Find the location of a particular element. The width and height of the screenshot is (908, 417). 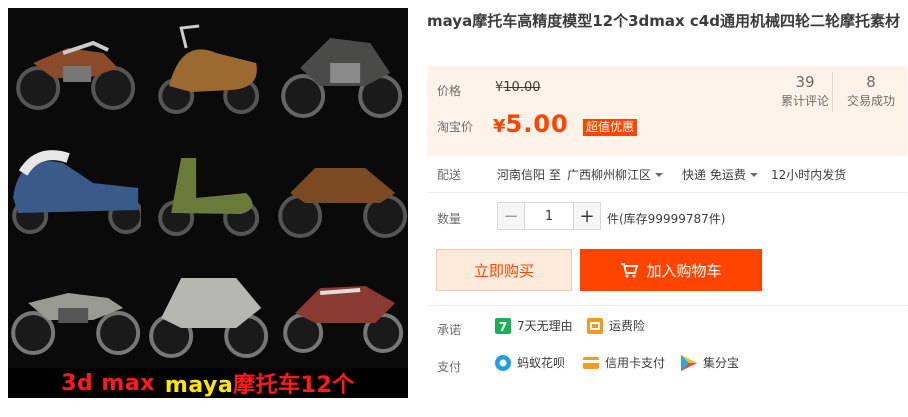

taobao-price-label: 淘宝价 is located at coordinates (455, 127).